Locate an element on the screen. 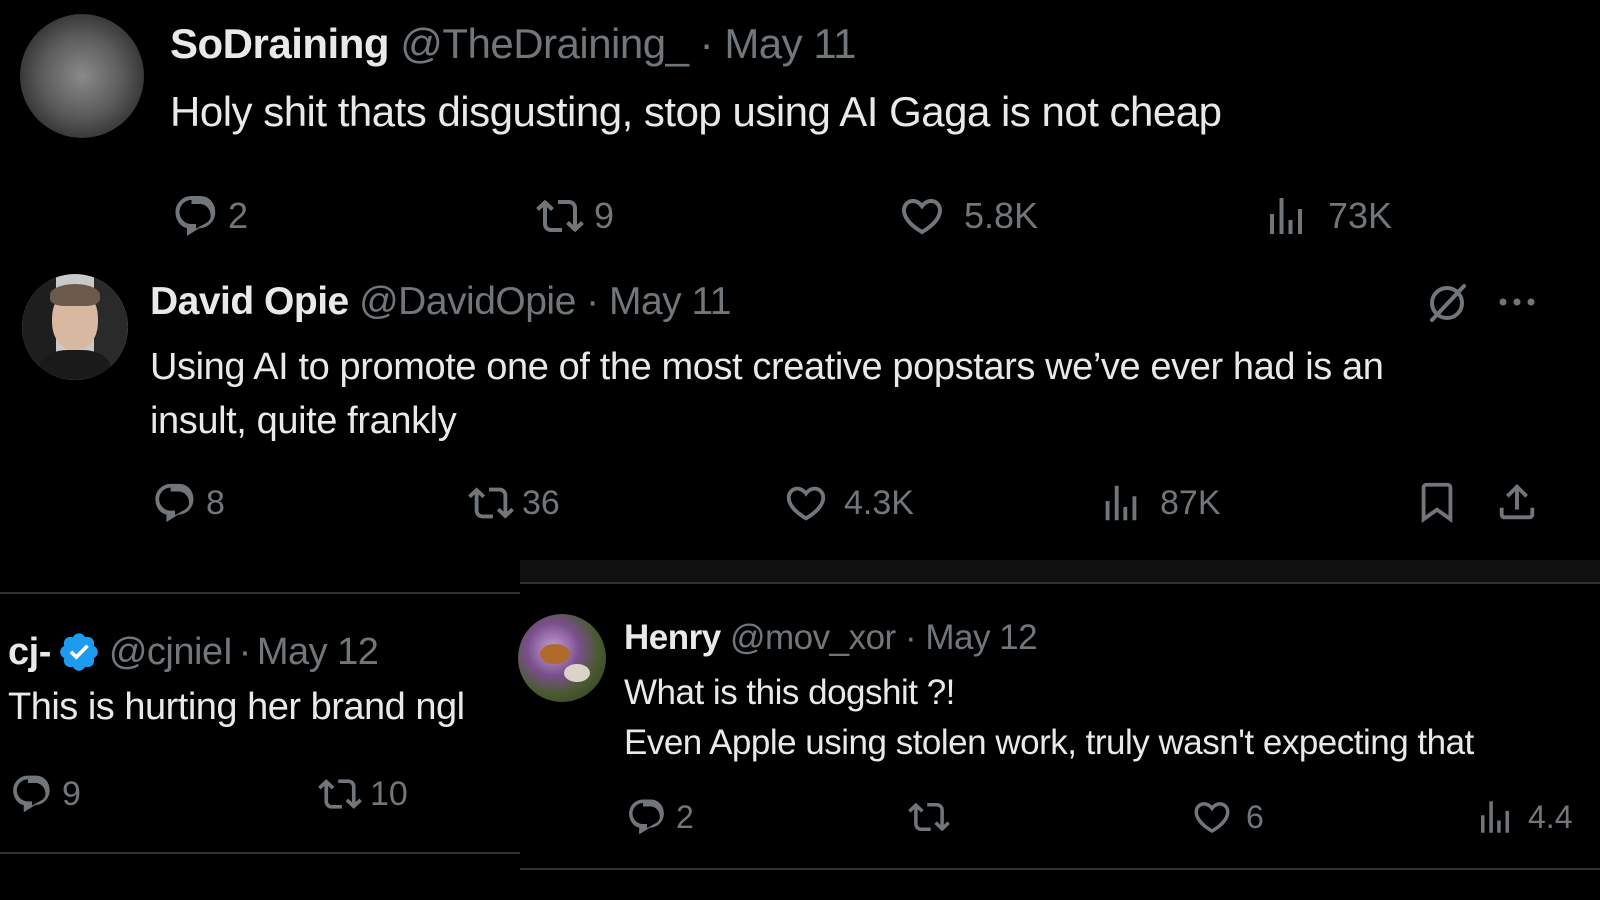 The height and width of the screenshot is (900, 1600). retweet-count: 36 is located at coordinates (541, 502).